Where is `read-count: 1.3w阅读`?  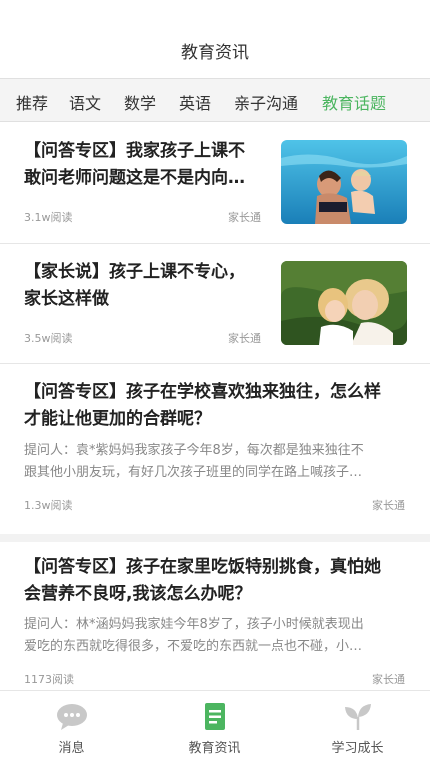 read-count: 1.3w阅读 is located at coordinates (48, 505).